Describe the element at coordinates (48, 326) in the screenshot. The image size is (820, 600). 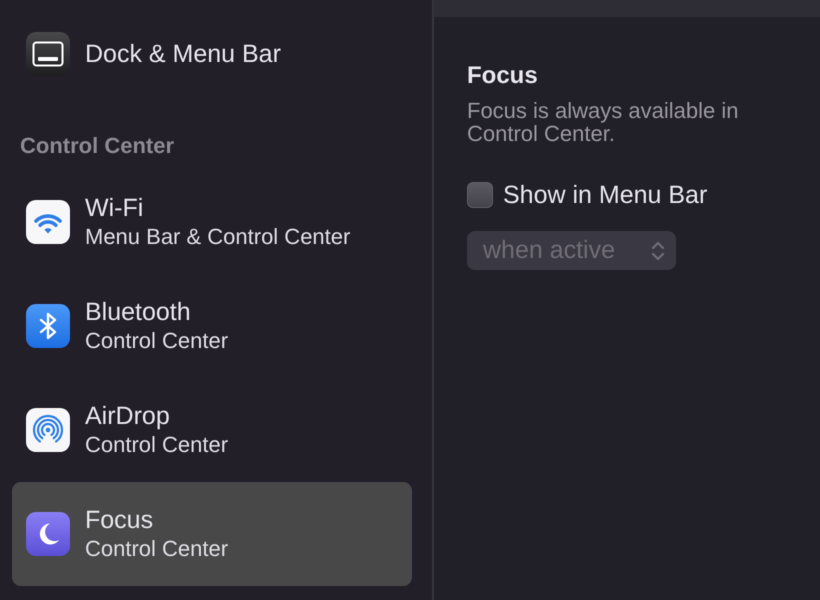
I see `bluetooth-icon` at that location.